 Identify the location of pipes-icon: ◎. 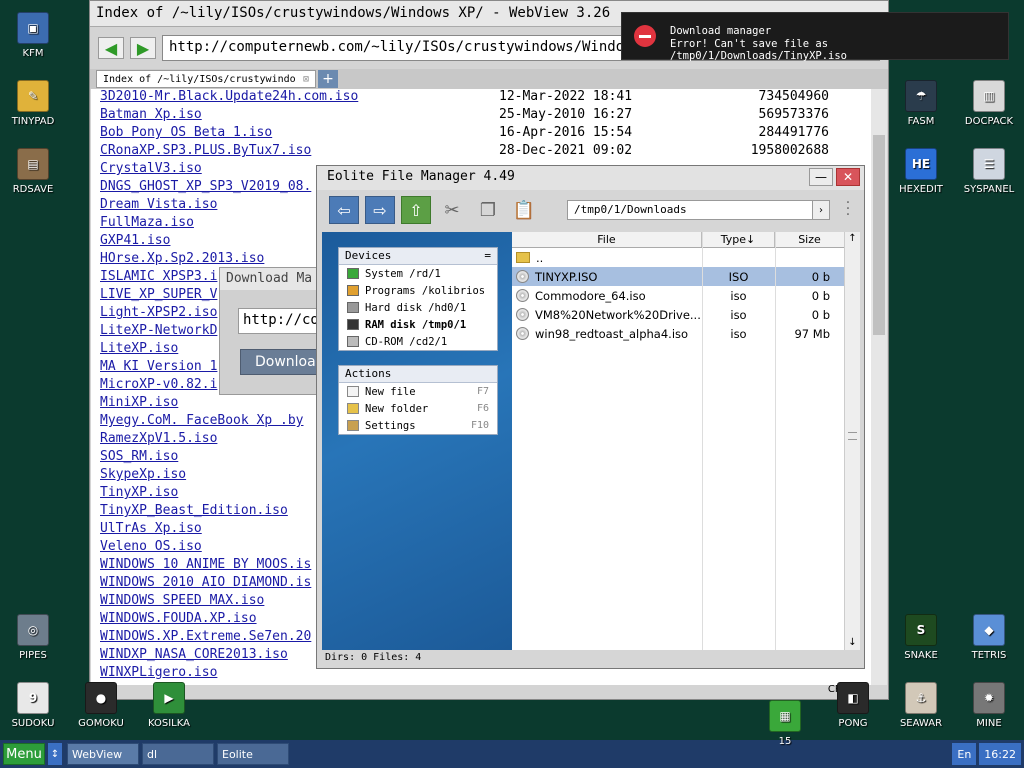
(33, 630).